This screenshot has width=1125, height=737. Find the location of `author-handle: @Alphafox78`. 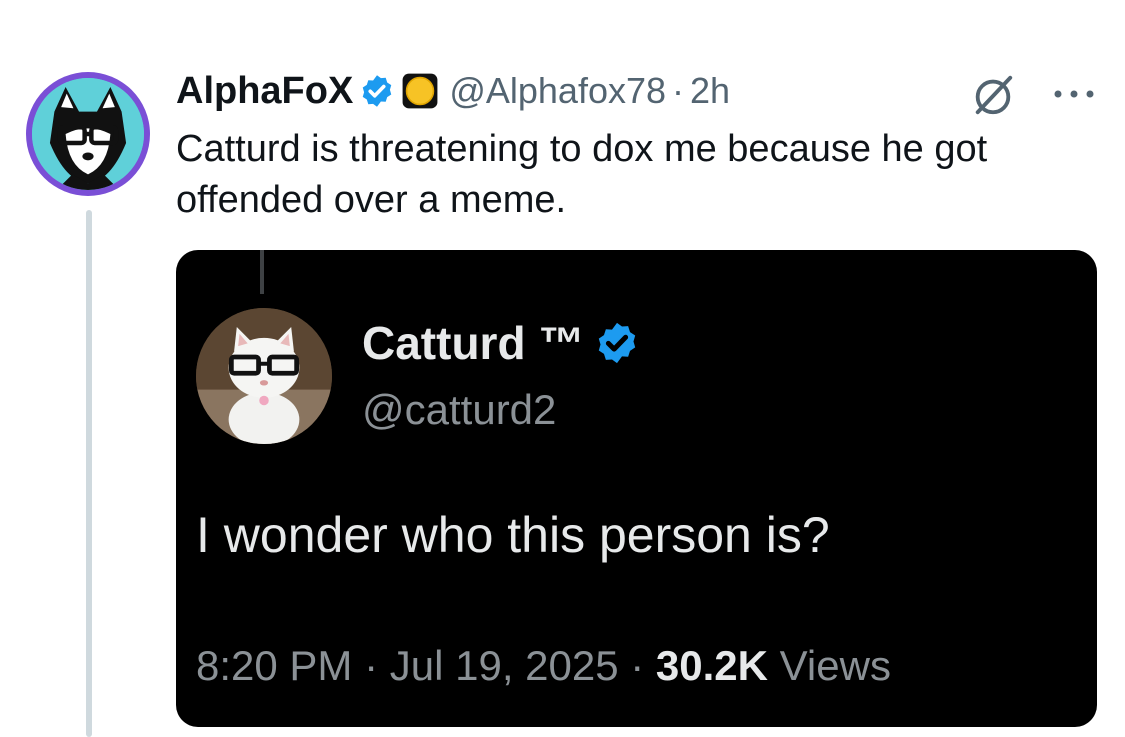

author-handle: @Alphafox78 is located at coordinates (557, 91).